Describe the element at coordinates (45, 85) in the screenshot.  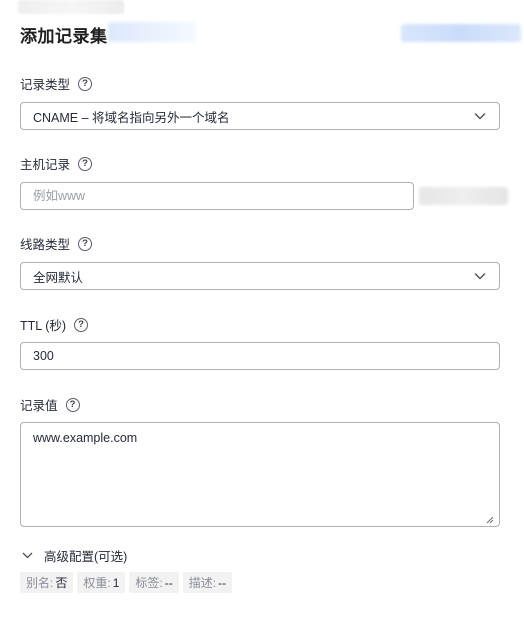
I see `record-type-label: 记录类型` at that location.